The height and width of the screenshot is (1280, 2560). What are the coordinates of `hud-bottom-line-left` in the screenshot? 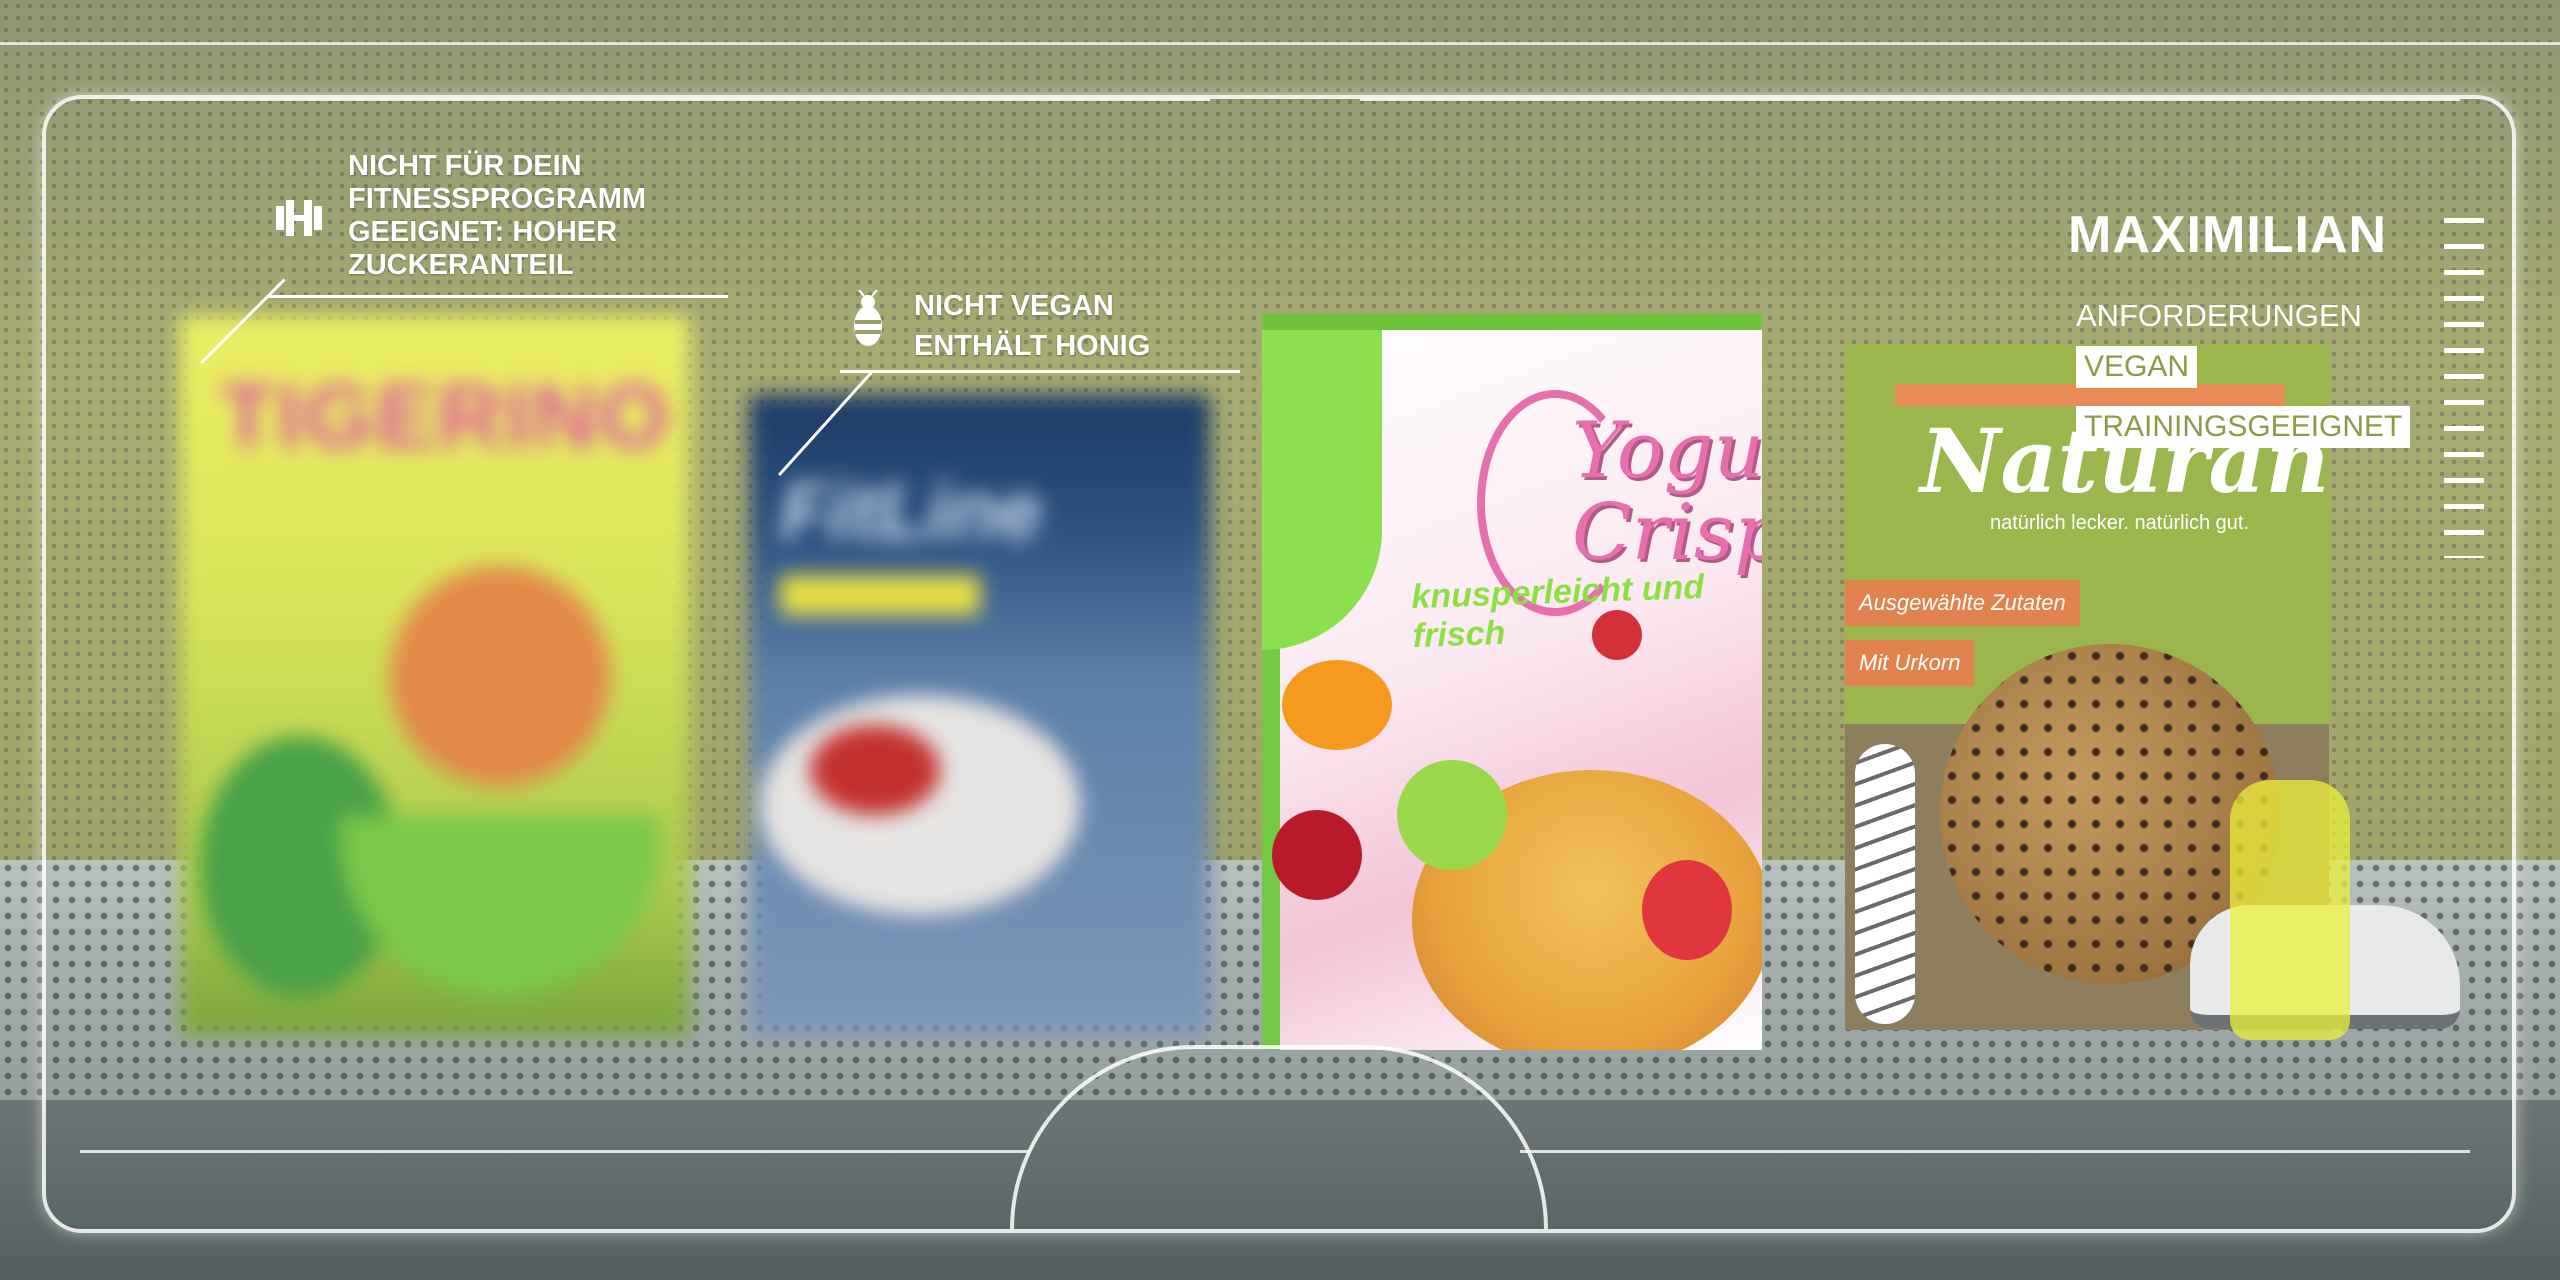 It's located at (555, 1151).